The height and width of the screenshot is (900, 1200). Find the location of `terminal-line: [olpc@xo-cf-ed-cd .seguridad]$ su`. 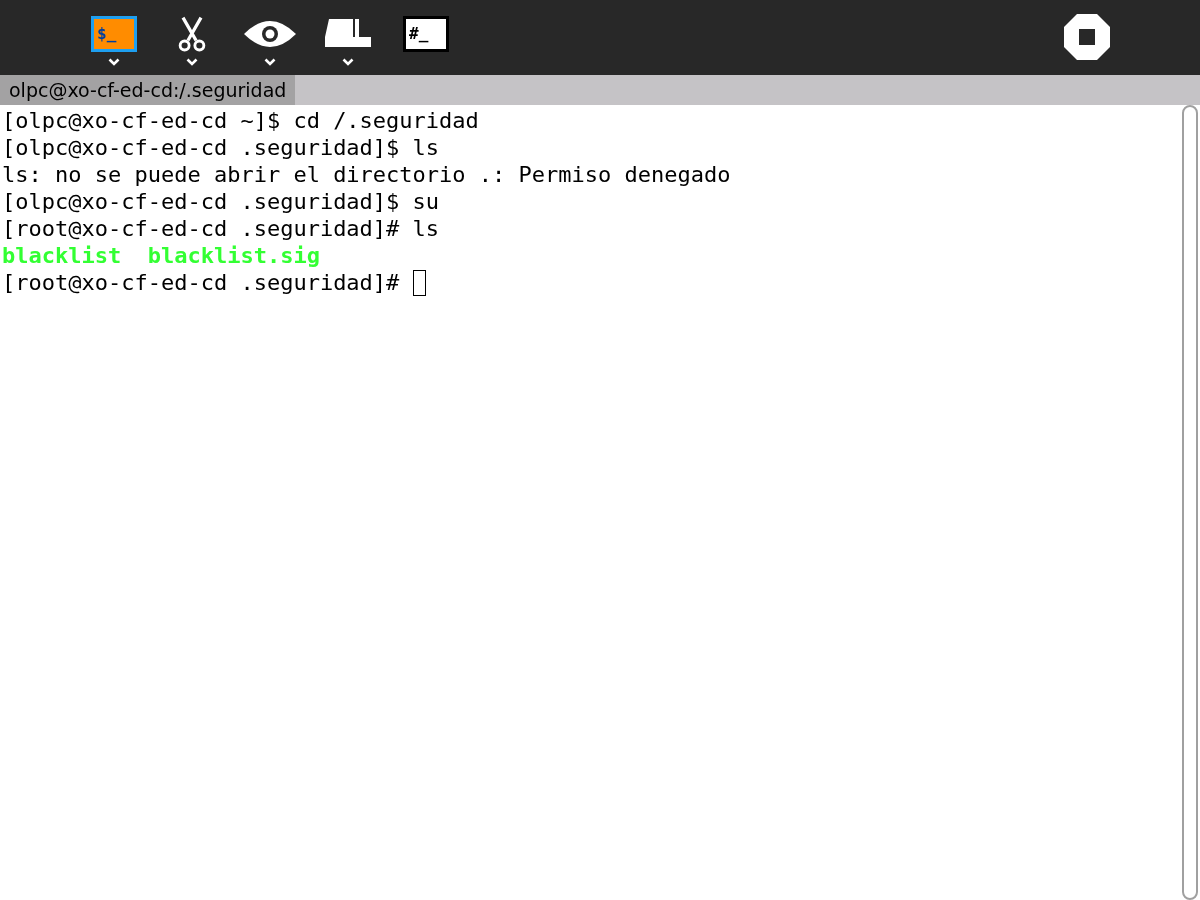

terminal-line: [olpc@xo-cf-ed-cd .seguridad]$ su is located at coordinates (221, 201).